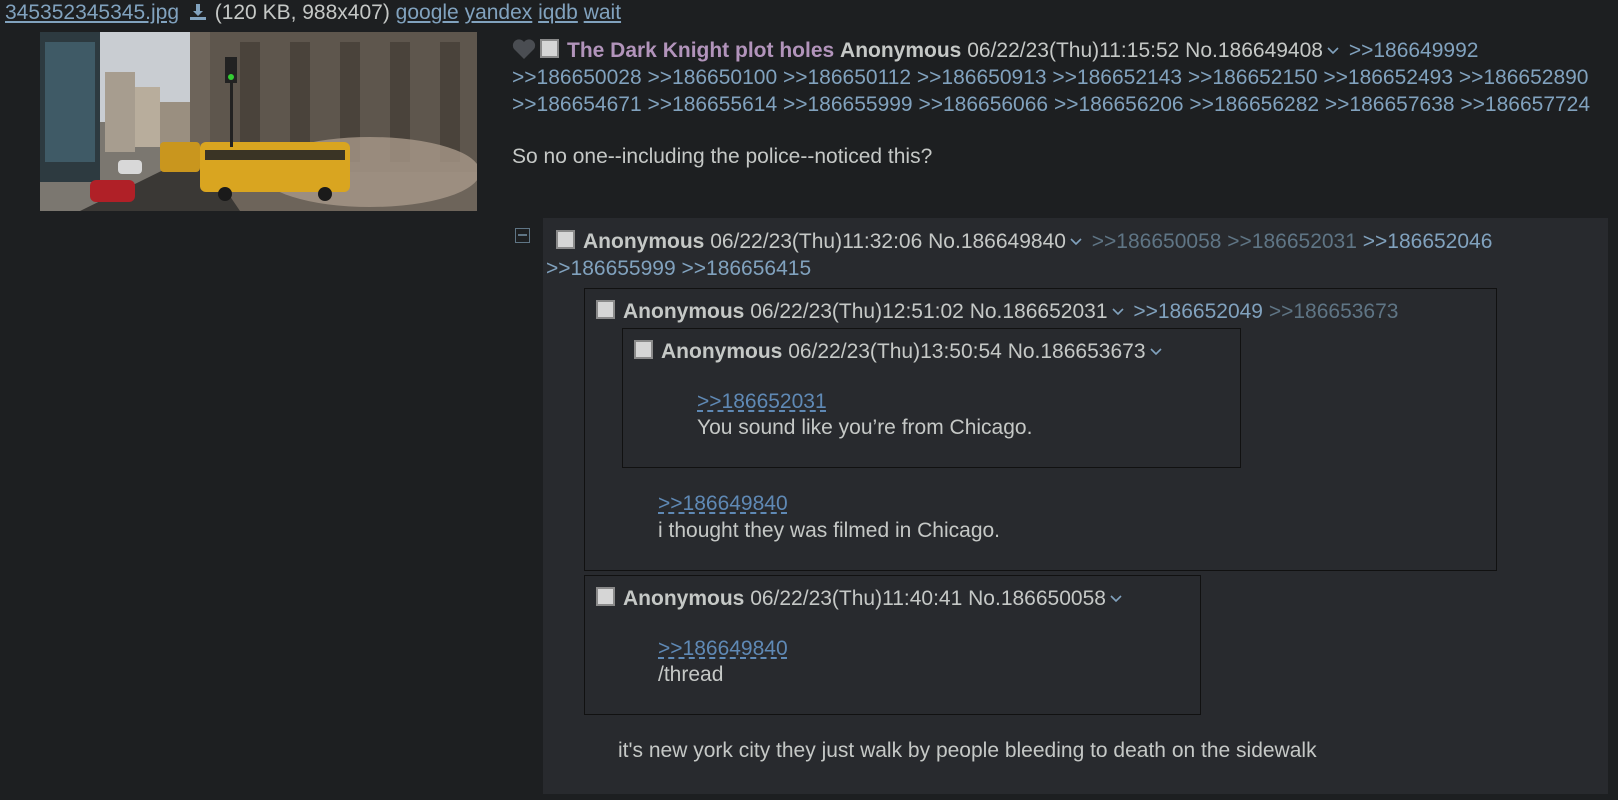 This screenshot has width=1618, height=800. I want to click on search-wait-link: wait, so click(602, 12).